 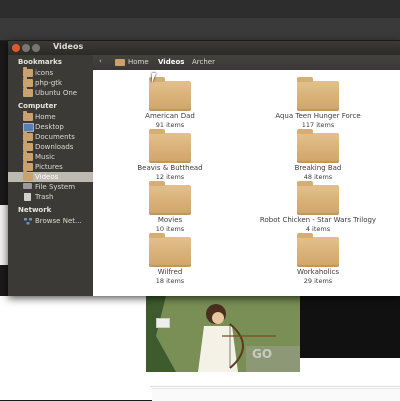 What do you see at coordinates (318, 168) in the screenshot?
I see `folder-name: Breaking Bad` at bounding box center [318, 168].